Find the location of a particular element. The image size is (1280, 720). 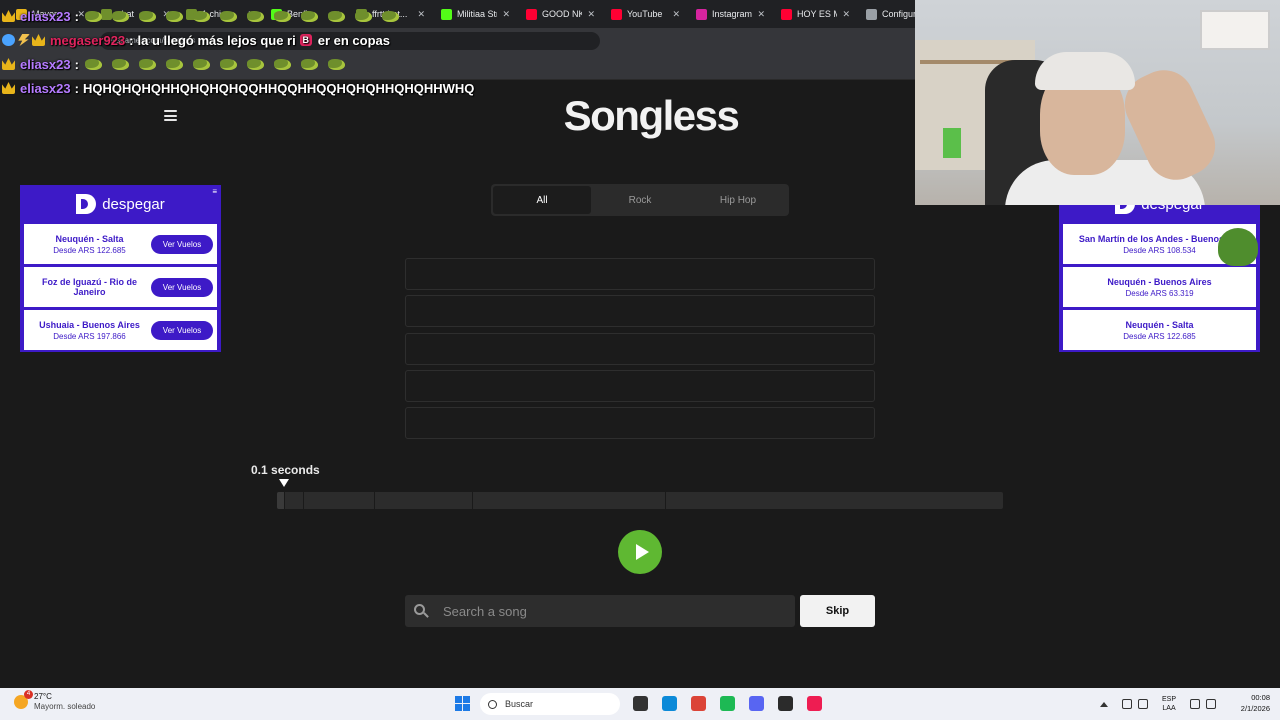

windows-start-icon is located at coordinates (462, 703).